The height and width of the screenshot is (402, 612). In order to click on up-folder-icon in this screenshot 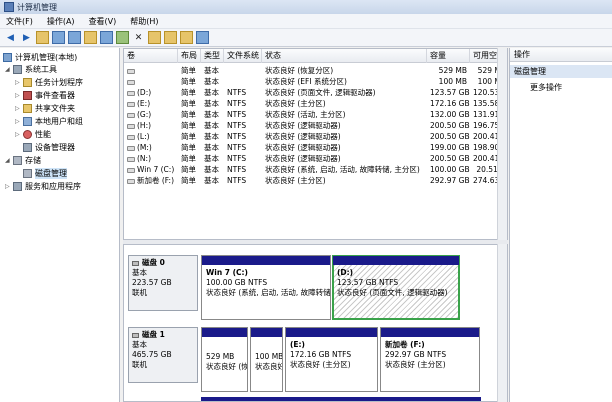, I will do `click(42, 37)`.